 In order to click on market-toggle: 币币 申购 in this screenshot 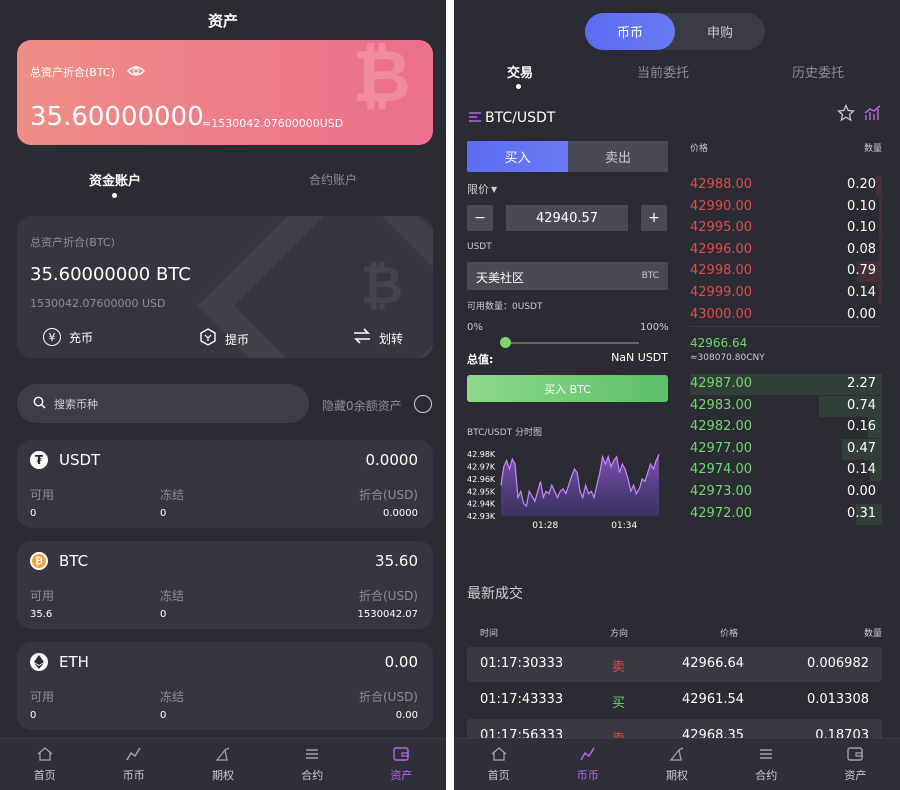, I will do `click(675, 31)`.